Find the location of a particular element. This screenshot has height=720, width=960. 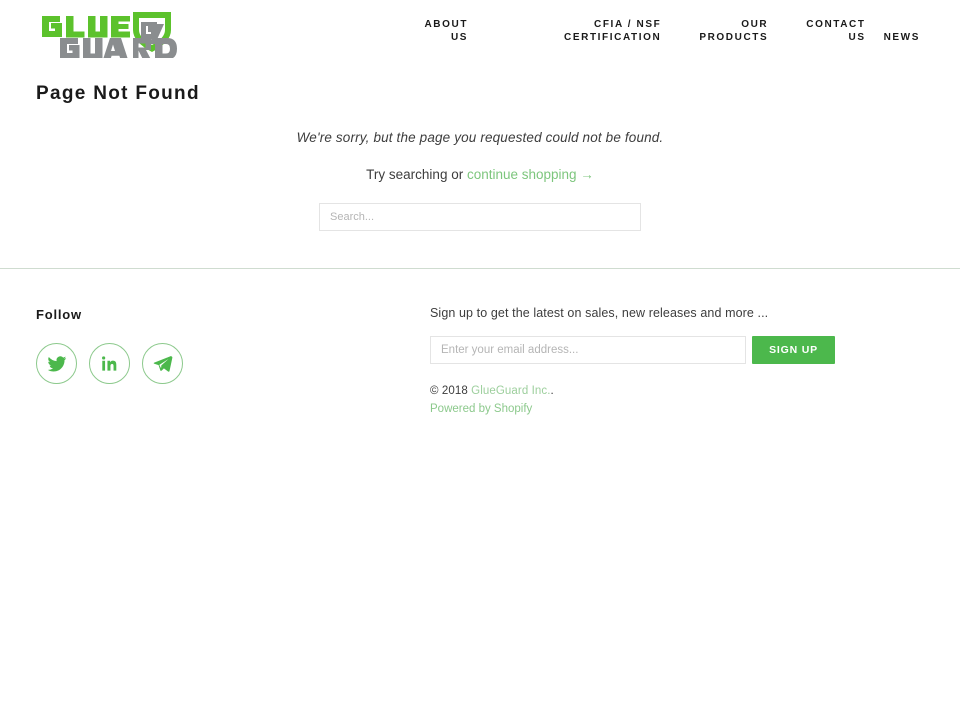

nav-label-line2: PRODUCTS is located at coordinates (734, 37).